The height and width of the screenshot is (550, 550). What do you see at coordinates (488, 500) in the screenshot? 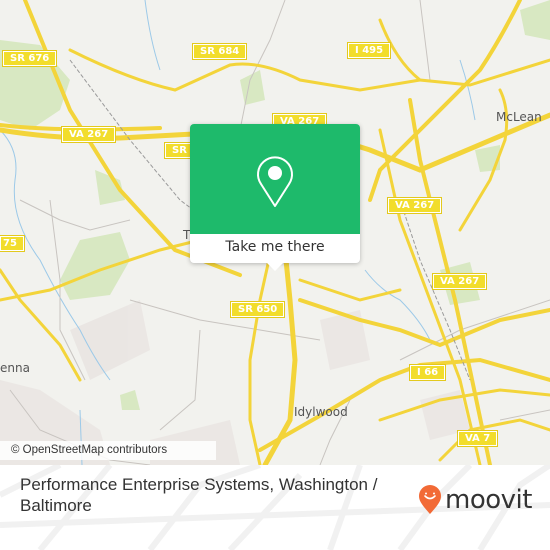
I see `moovit-wordmark: moovit` at bounding box center [488, 500].